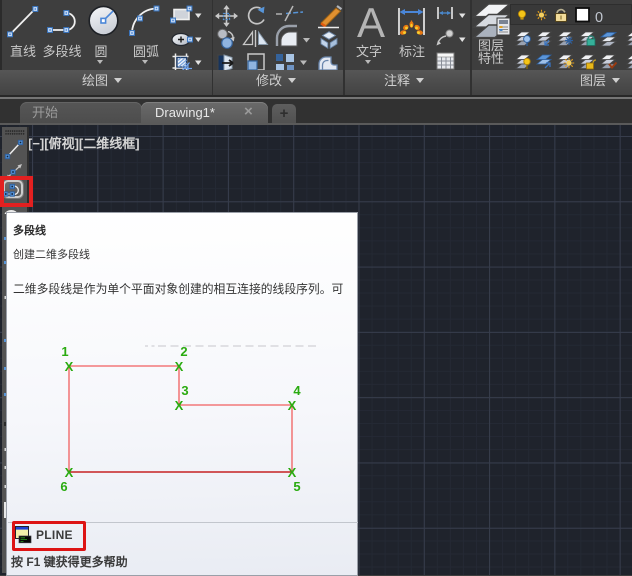 The width and height of the screenshot is (632, 576). What do you see at coordinates (183, 351) in the screenshot?
I see `svg-text: 2` at bounding box center [183, 351].